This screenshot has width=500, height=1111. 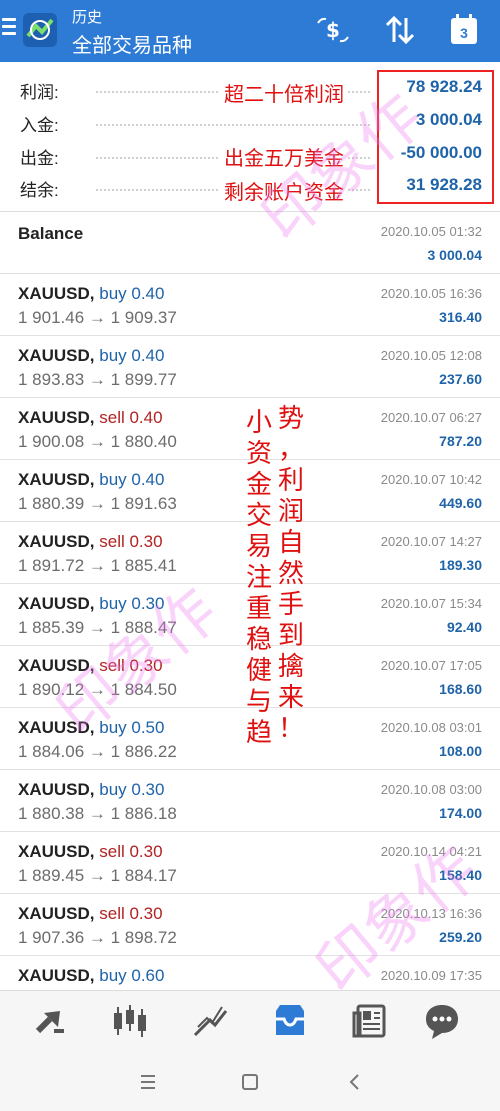 What do you see at coordinates (284, 92) in the screenshot?
I see `annotation-profit: 超二十倍利润` at bounding box center [284, 92].